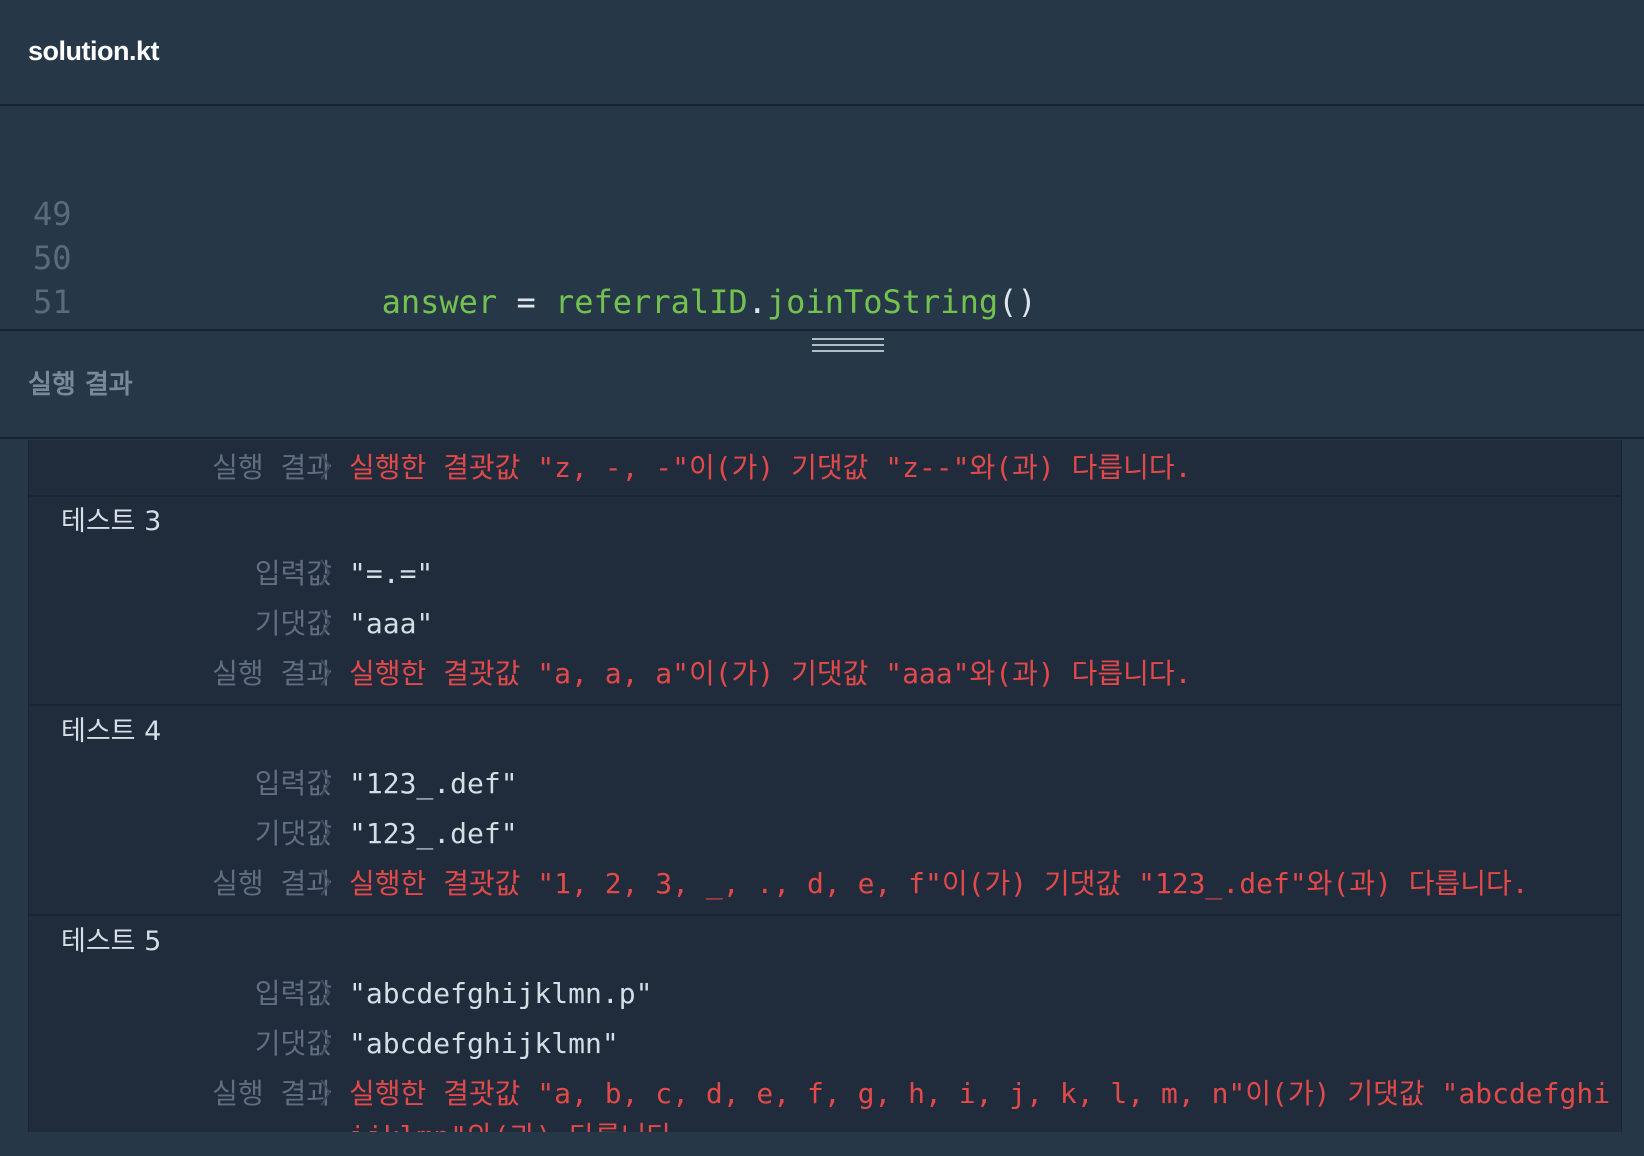 This screenshot has height=1156, width=1644. What do you see at coordinates (825, 834) in the screenshot?
I see `expected-row: 기댓값 〉 "123_.def"` at bounding box center [825, 834].